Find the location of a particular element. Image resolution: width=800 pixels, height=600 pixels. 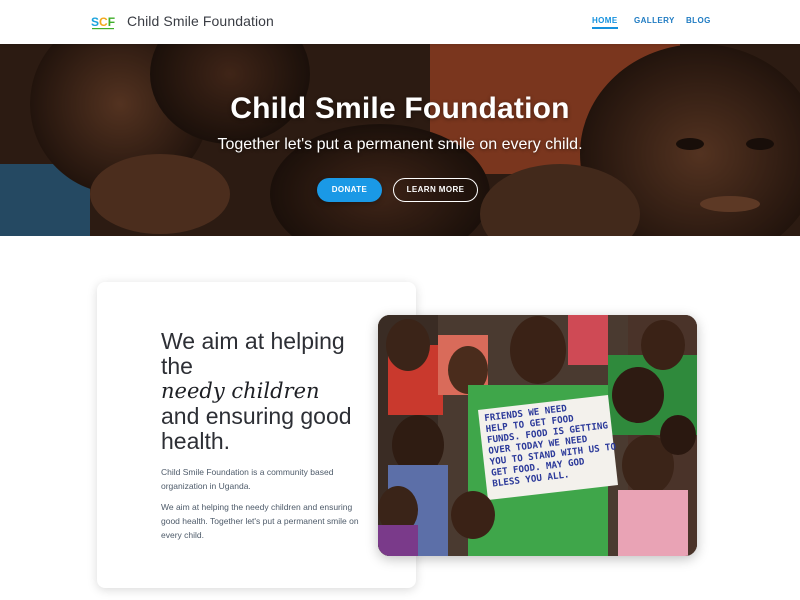

svg-text: SCF is located at coordinates (103, 22).